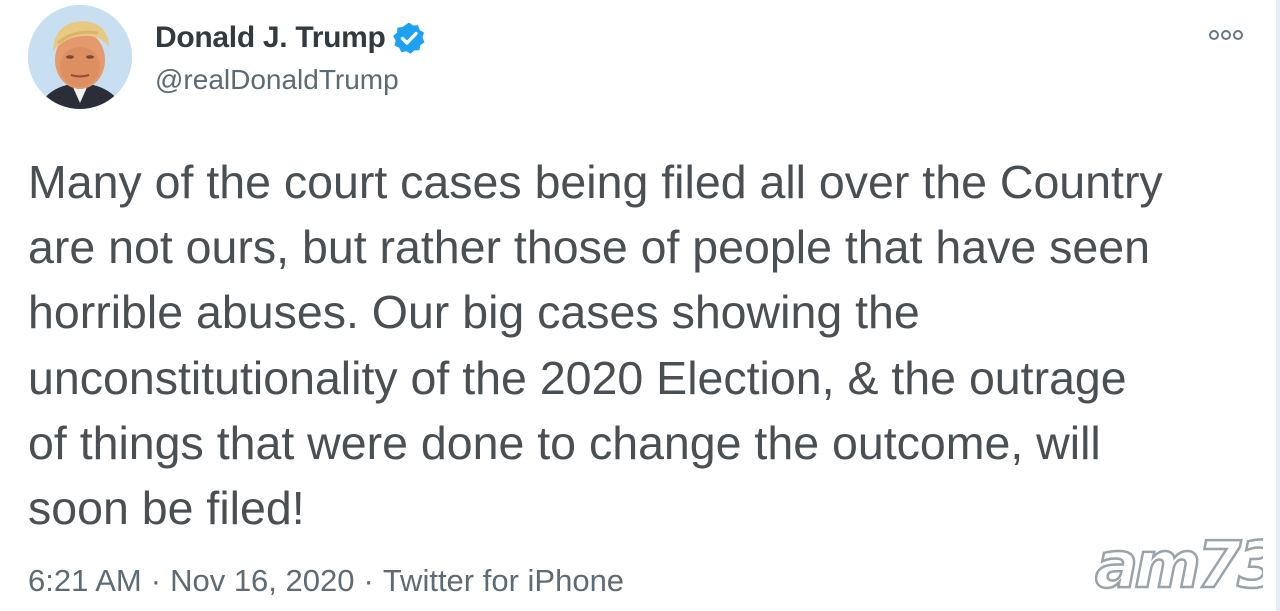  Describe the element at coordinates (503, 580) in the screenshot. I see `tweet-source: Twitter for iPhone` at that location.